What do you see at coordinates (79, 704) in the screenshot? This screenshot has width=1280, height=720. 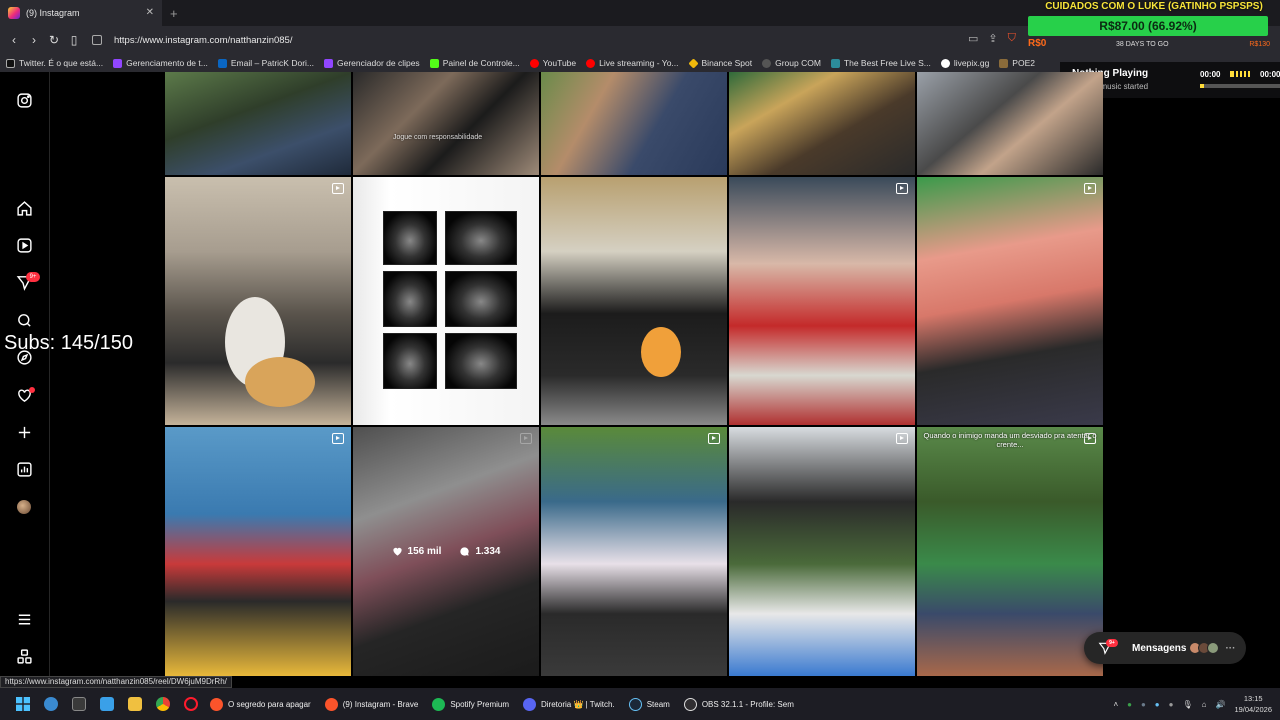 I see `calculator-icon` at bounding box center [79, 704].